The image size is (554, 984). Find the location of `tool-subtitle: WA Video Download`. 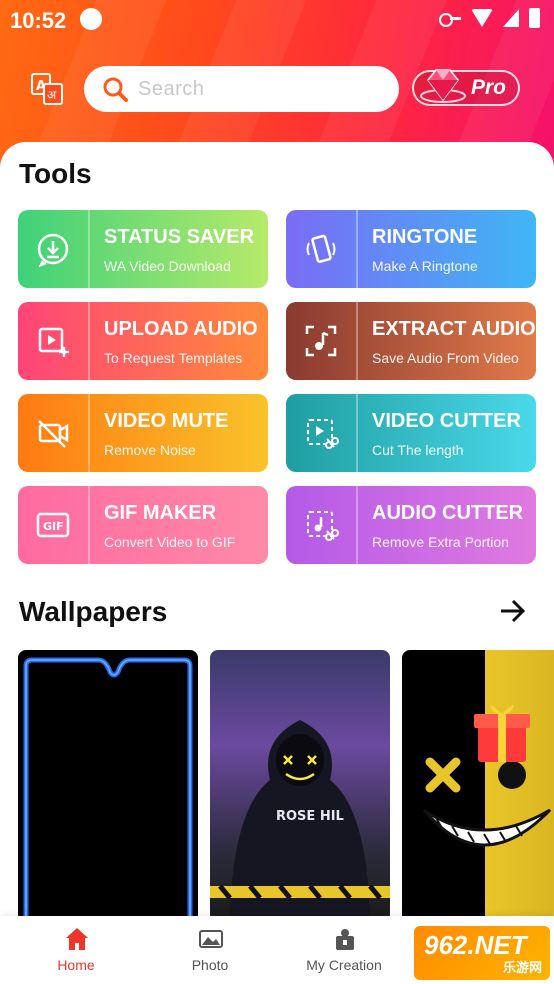

tool-subtitle: WA Video Download is located at coordinates (167, 266).